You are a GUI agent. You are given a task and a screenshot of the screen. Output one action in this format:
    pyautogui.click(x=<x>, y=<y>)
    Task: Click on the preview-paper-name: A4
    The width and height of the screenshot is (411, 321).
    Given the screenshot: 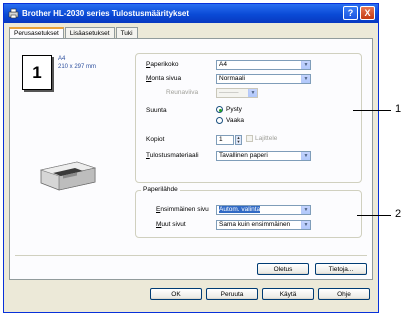 What is the action you would take?
    pyautogui.click(x=62, y=59)
    